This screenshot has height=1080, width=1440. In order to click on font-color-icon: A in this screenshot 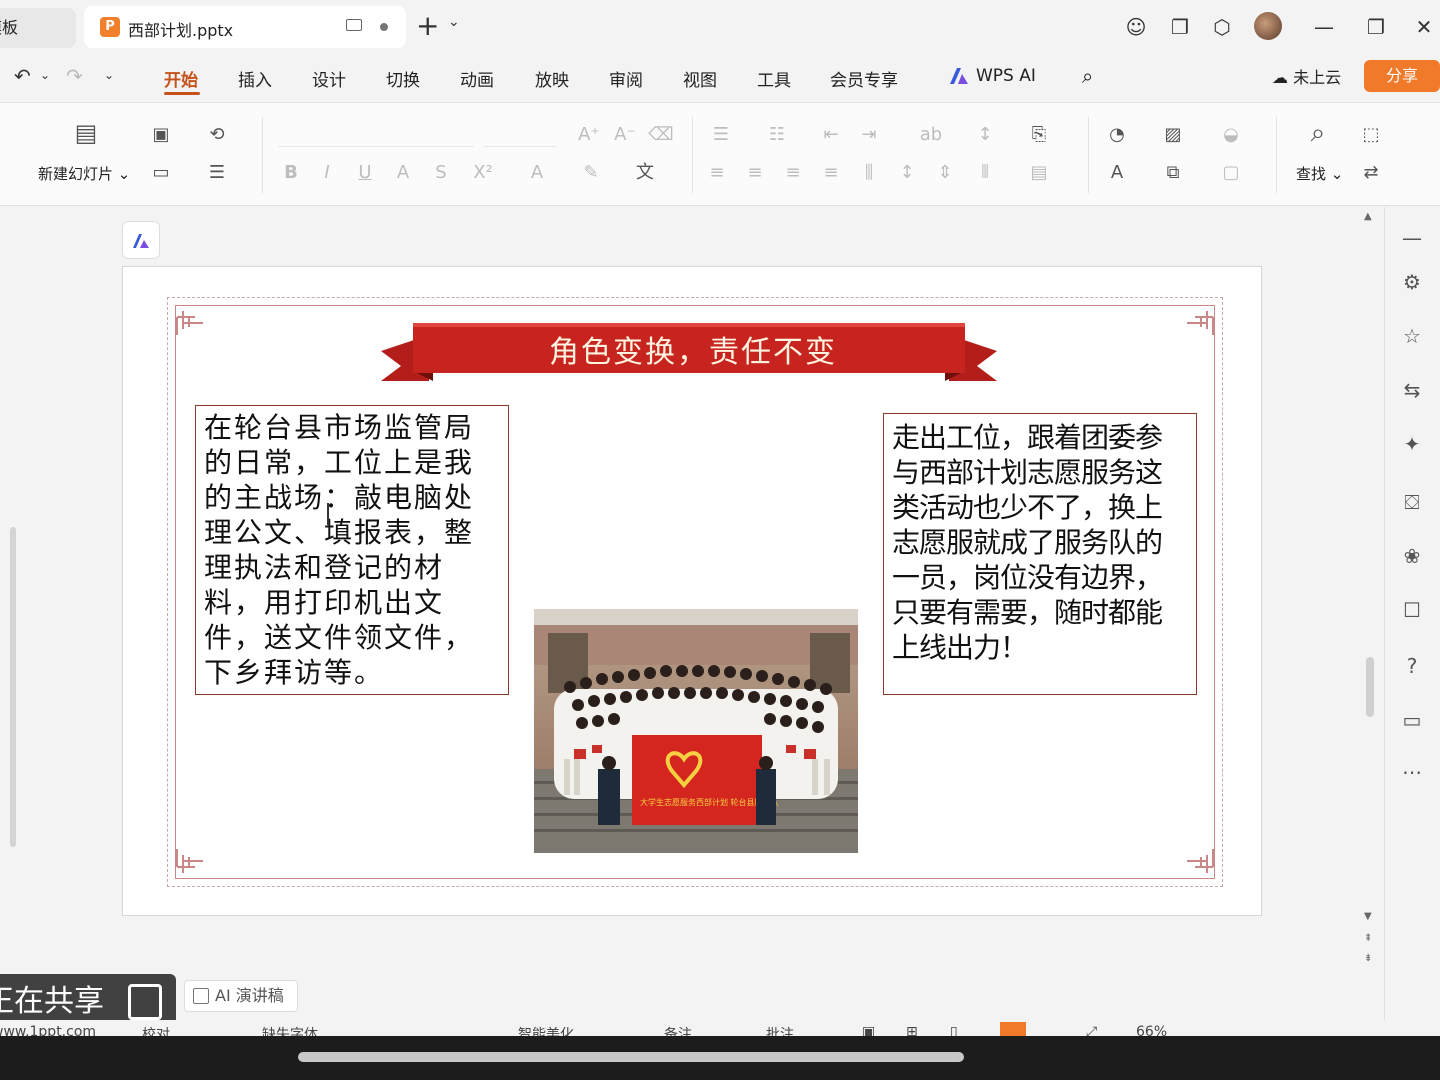, I will do `click(537, 173)`.